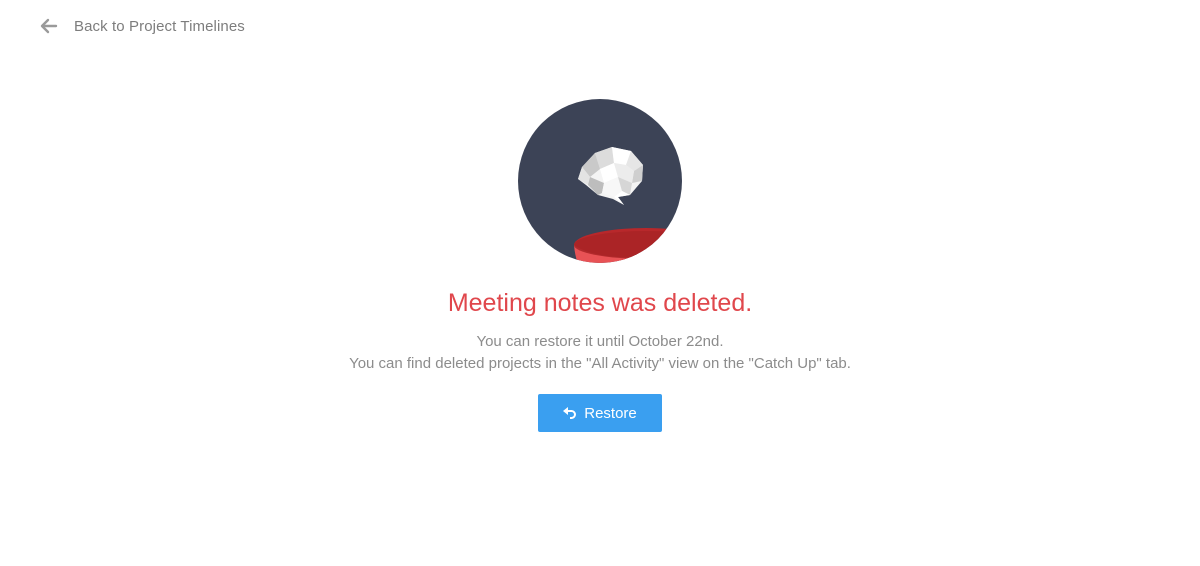 The width and height of the screenshot is (1200, 566). I want to click on crumpled-paper-trash-icon, so click(600, 181).